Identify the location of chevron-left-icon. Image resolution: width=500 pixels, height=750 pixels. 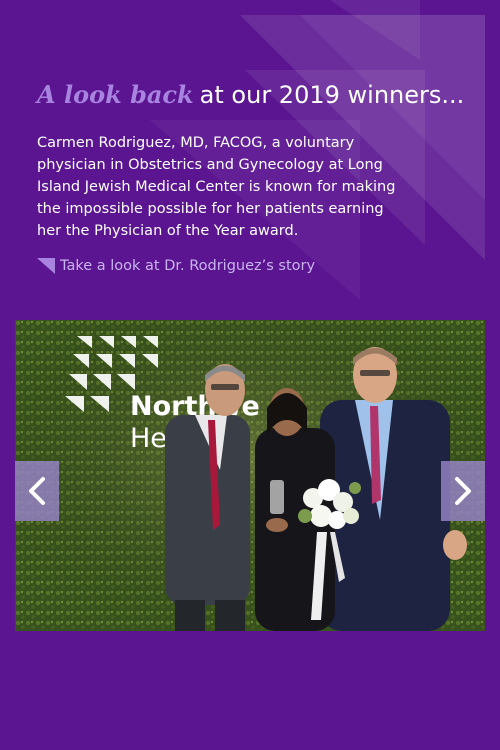
(37, 491).